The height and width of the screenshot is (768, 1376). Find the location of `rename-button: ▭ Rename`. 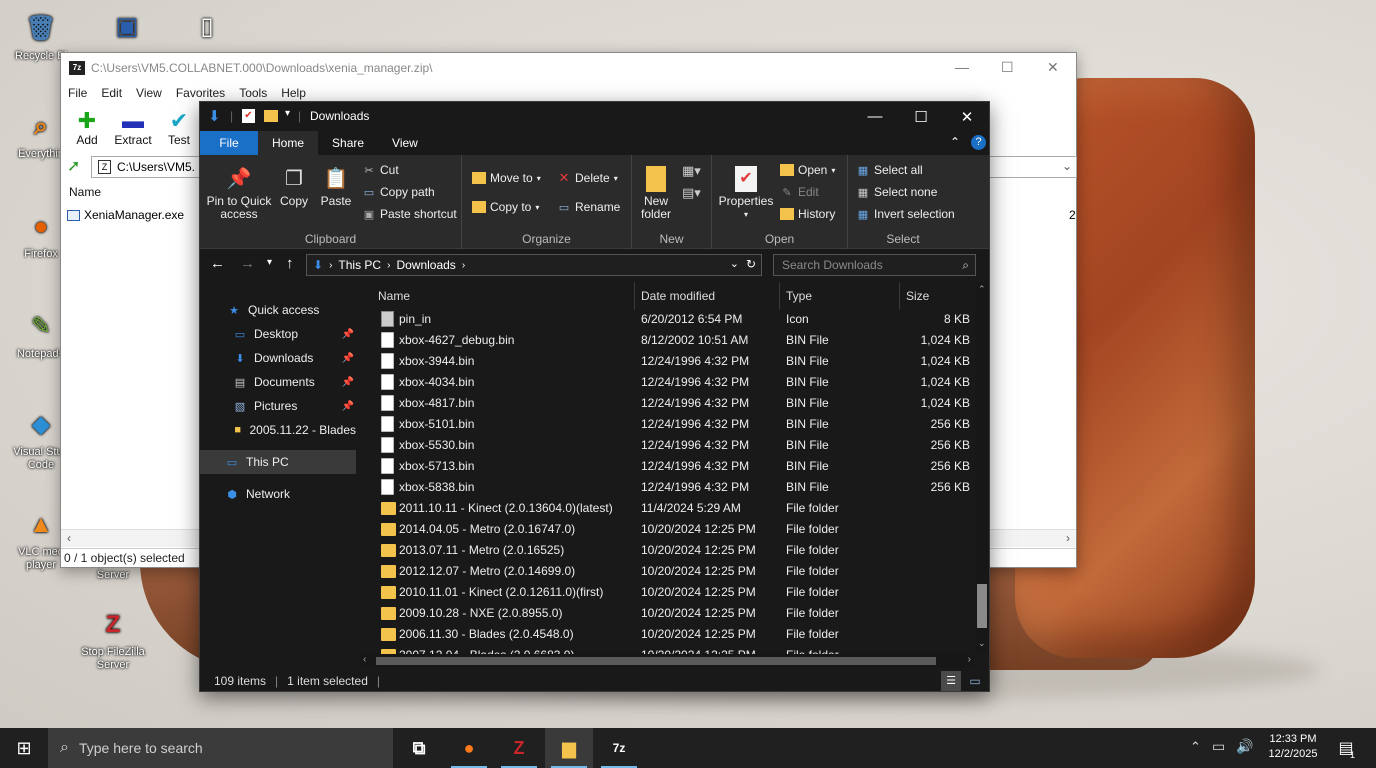

rename-button: ▭ Rename is located at coordinates (589, 207).